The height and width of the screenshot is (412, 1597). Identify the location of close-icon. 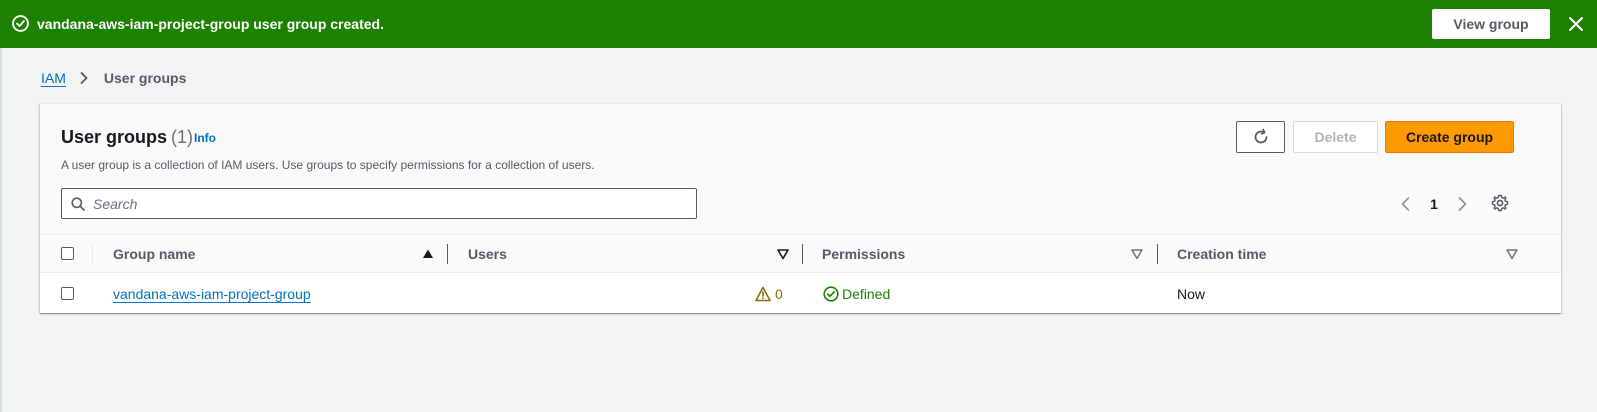
(1576, 24).